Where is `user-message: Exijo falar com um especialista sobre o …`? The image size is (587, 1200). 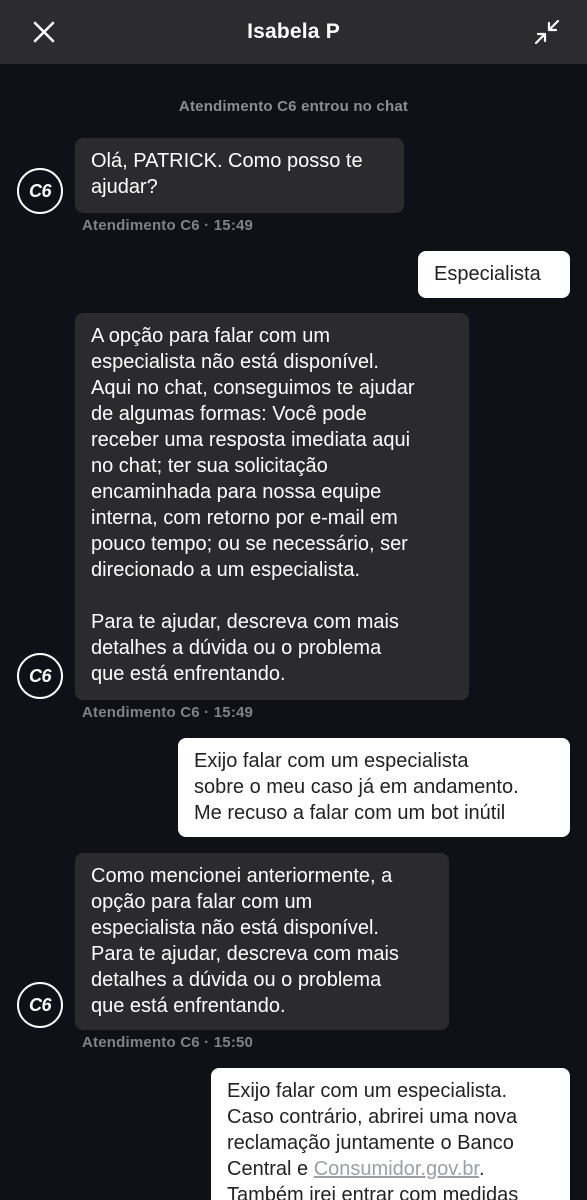 user-message: Exijo falar com um especialista sobre o … is located at coordinates (374, 787).